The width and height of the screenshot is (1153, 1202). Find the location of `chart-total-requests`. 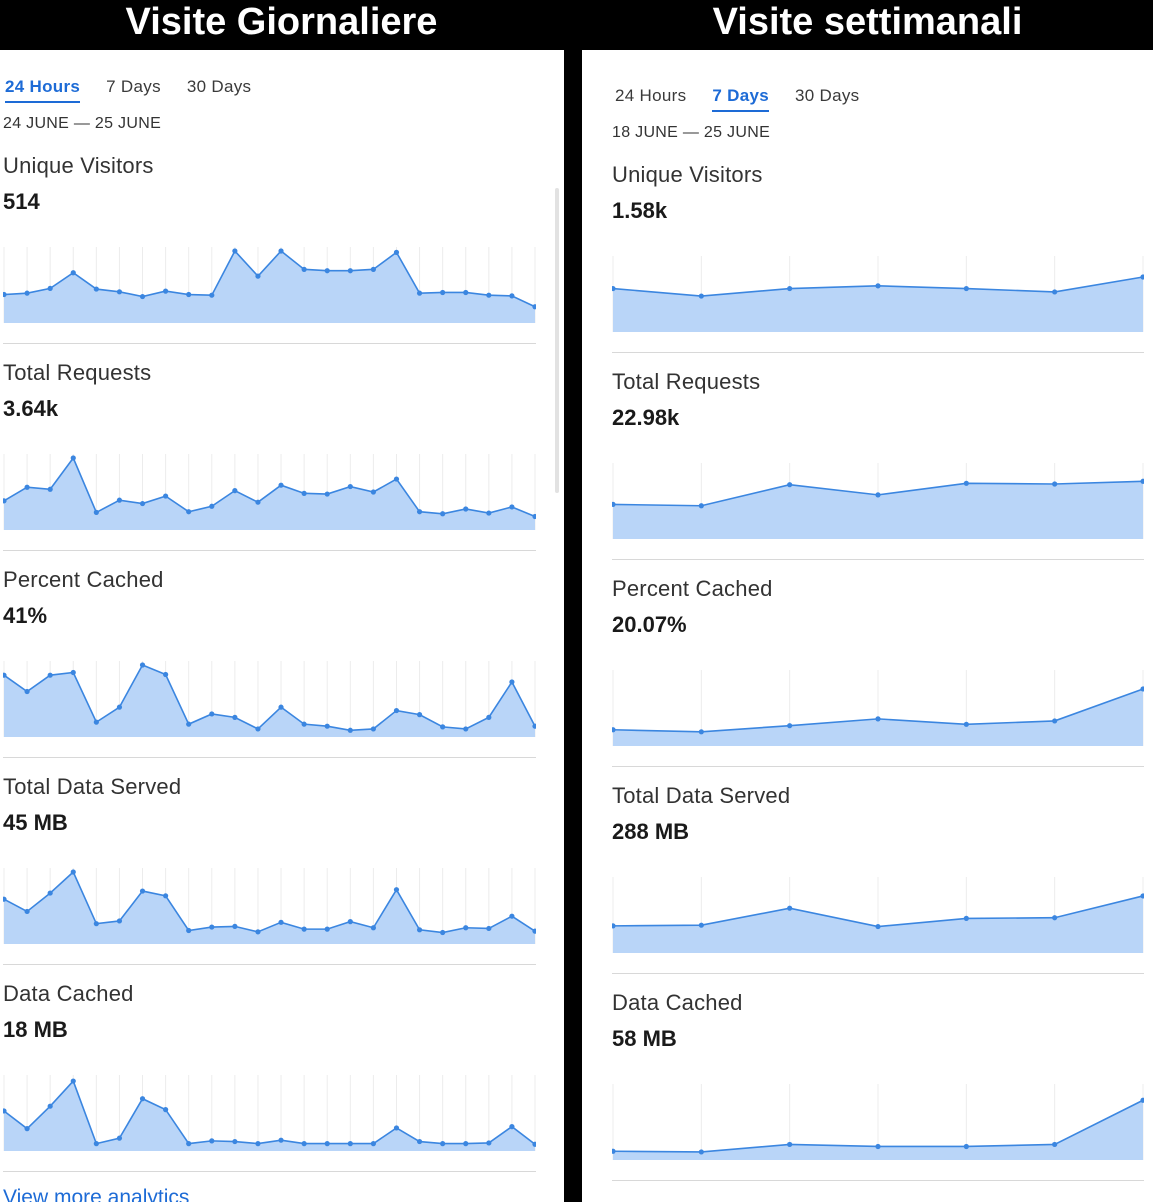

chart-total-requests is located at coordinates (269, 492).